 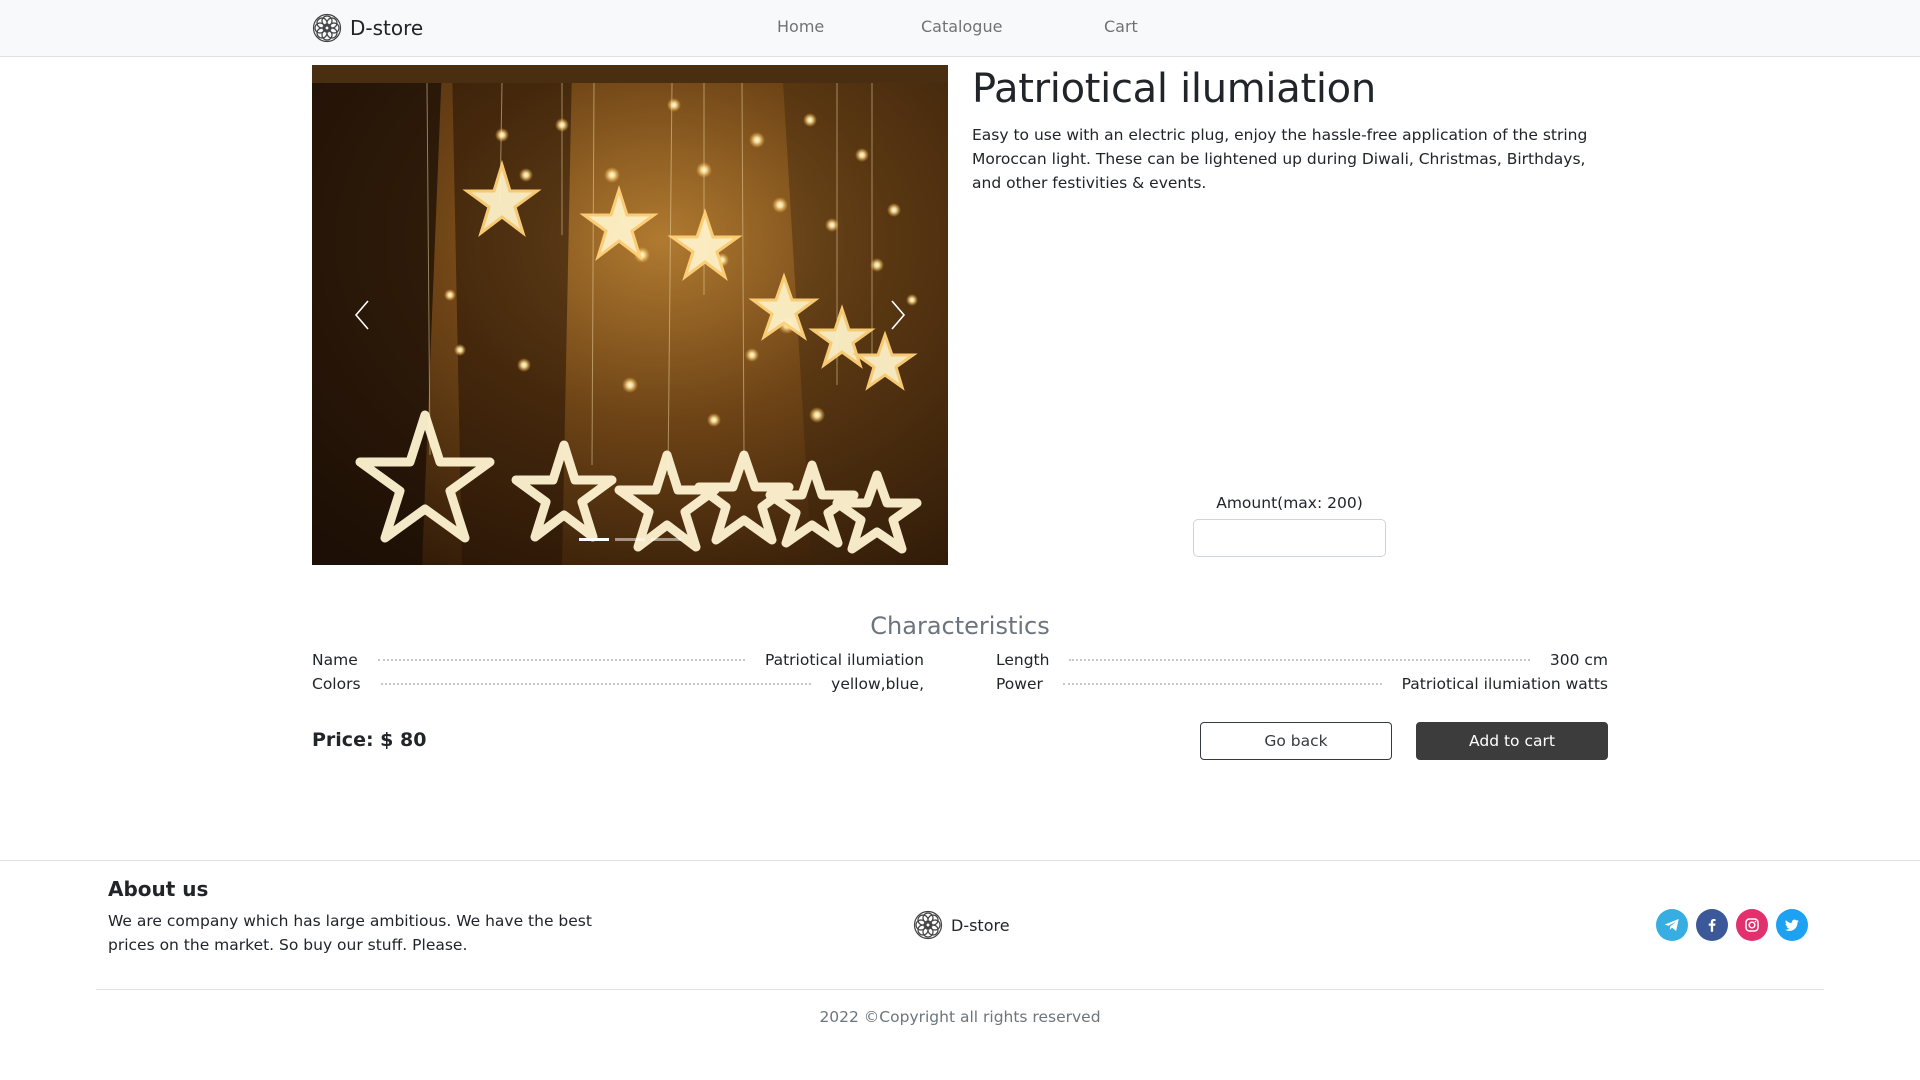 I want to click on characteristic-row: Name Patriotical ilumiation, so click(x=618, y=662).